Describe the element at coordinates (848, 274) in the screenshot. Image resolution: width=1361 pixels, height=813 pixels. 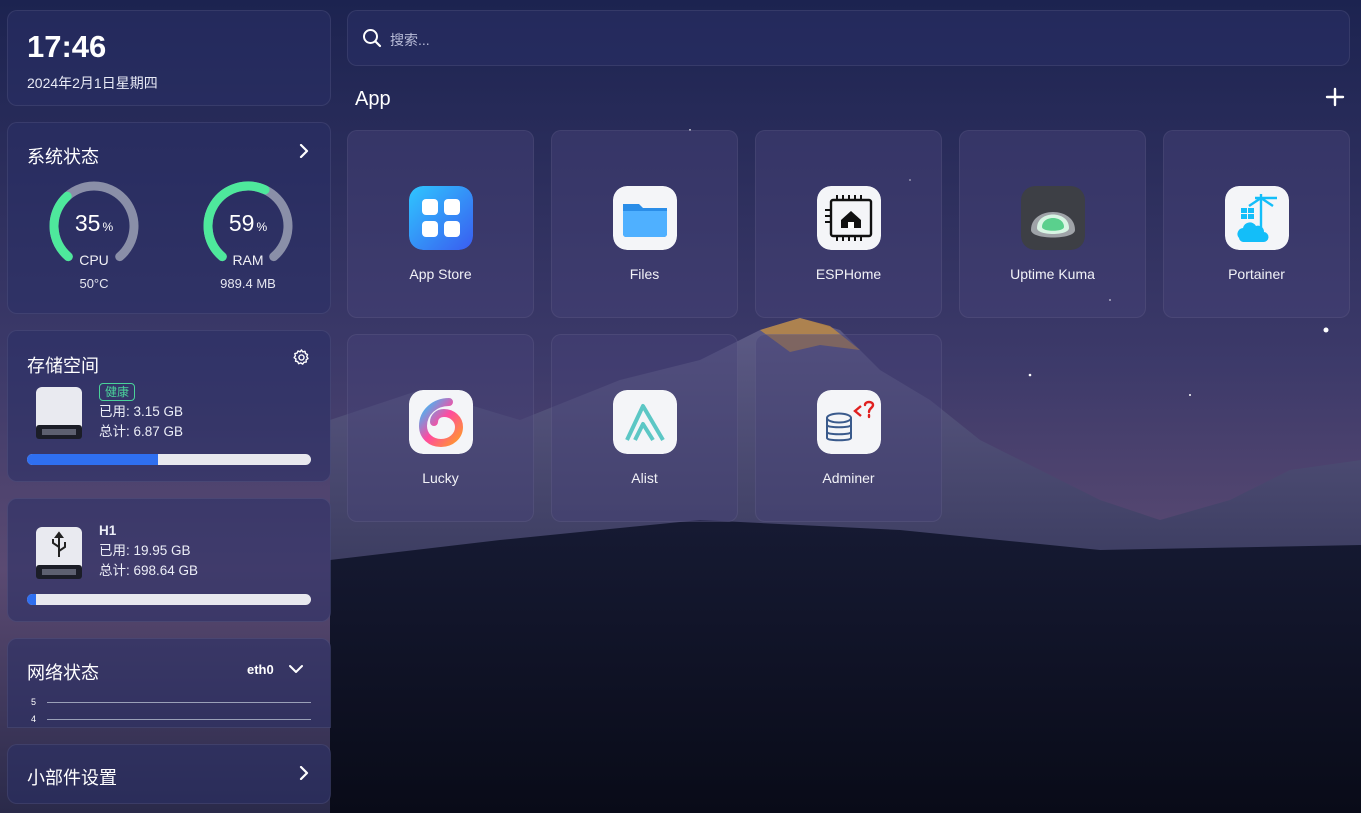
I see `app-label: ESPHome` at that location.